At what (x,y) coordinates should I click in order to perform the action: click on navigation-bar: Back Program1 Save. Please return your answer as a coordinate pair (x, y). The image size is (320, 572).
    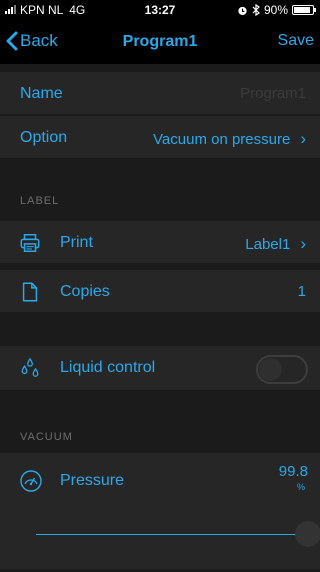
    Looking at the image, I should click on (160, 42).